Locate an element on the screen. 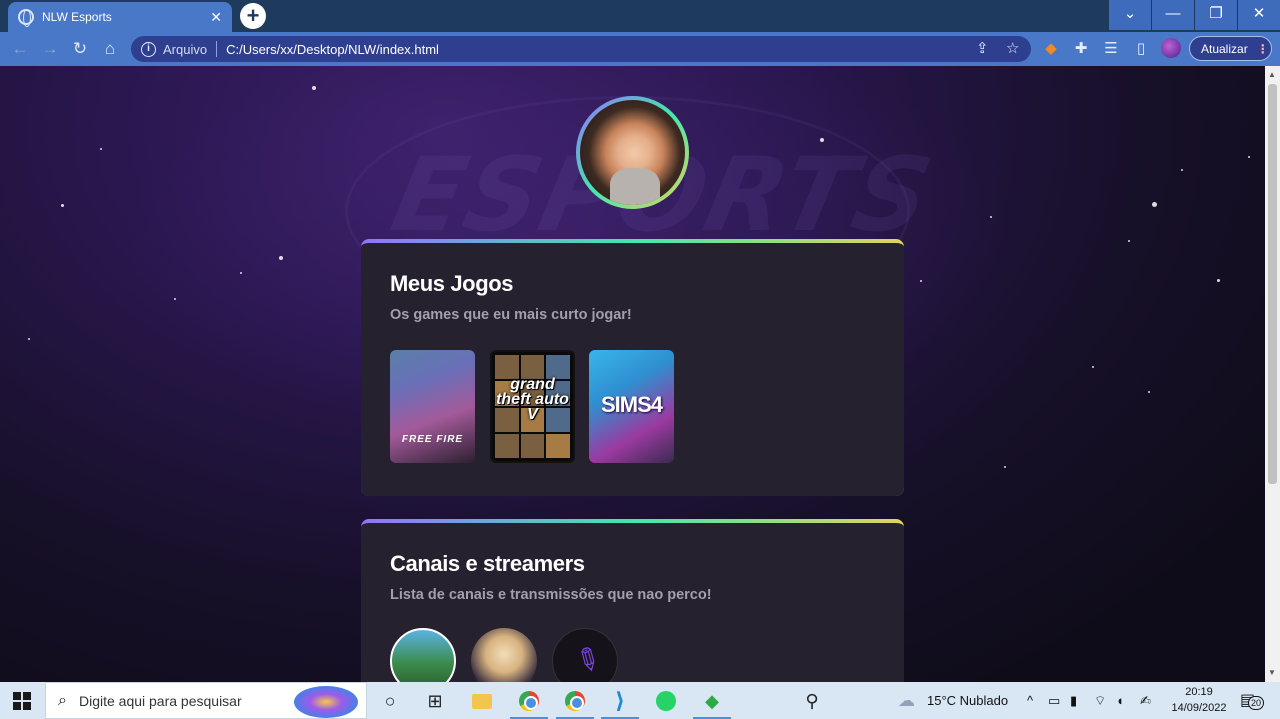  search-highlight-image is located at coordinates (326, 702).